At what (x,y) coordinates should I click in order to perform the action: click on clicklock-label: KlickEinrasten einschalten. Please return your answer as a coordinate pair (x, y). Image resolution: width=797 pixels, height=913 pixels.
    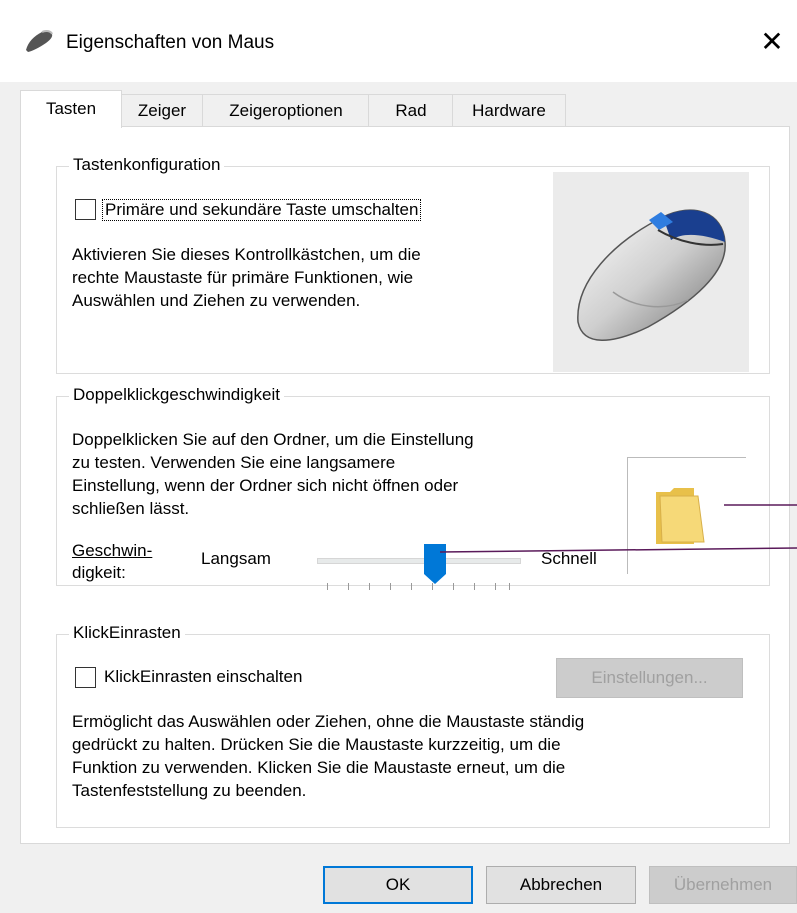
    Looking at the image, I should click on (203, 677).